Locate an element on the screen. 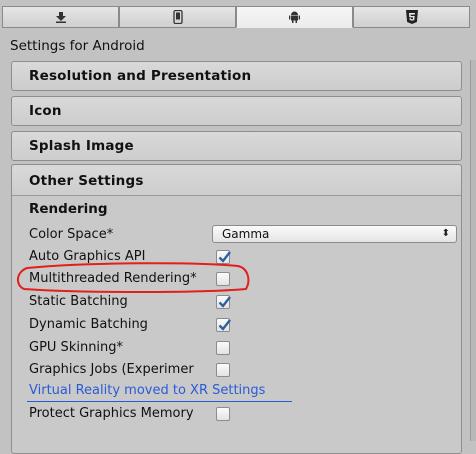 The height and width of the screenshot is (454, 476). setting-row-protect-graphics-memory: Protect Graphics Memory is located at coordinates (244, 415).